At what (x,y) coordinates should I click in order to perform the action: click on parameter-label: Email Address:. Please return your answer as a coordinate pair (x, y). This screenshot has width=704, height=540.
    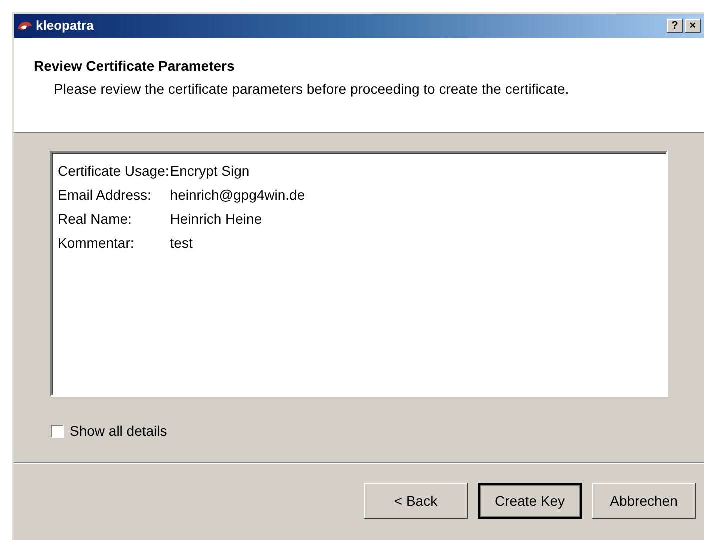
    Looking at the image, I should click on (105, 195).